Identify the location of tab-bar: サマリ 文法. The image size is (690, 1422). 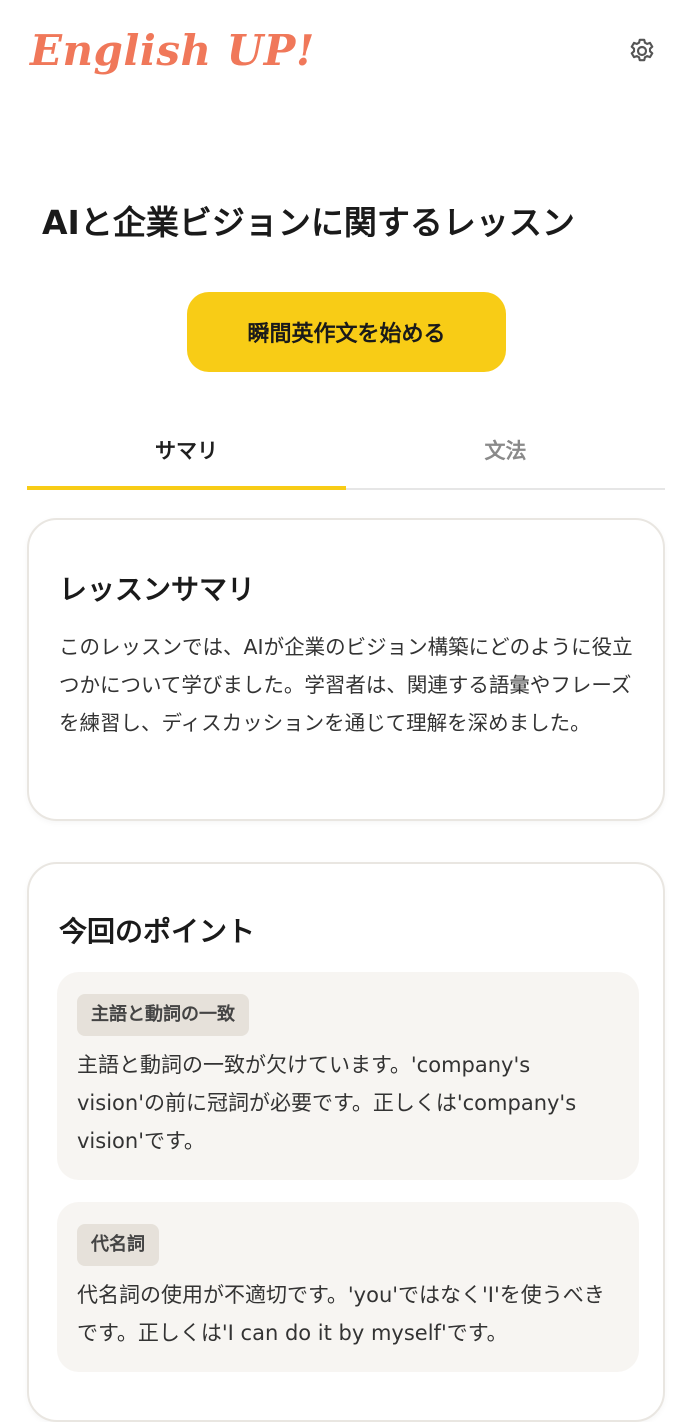
(346, 453).